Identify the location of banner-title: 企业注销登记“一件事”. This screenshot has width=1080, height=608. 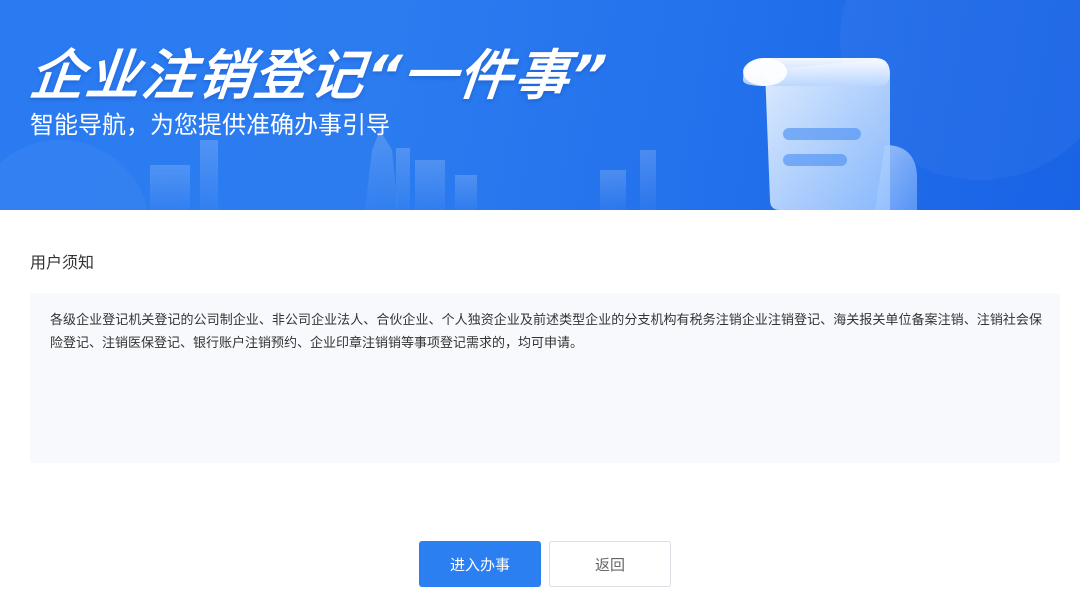
(318, 75).